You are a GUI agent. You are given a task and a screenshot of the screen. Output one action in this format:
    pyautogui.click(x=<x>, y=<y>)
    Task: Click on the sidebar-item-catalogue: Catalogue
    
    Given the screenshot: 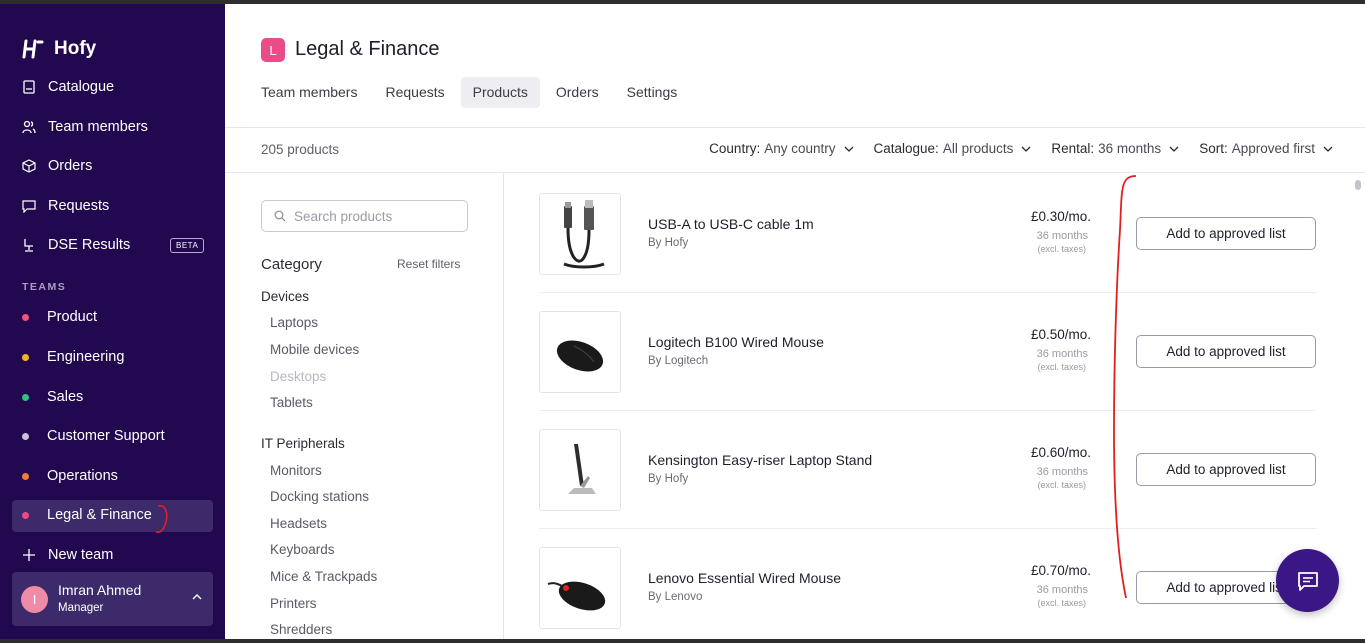 What is the action you would take?
    pyautogui.click(x=68, y=87)
    